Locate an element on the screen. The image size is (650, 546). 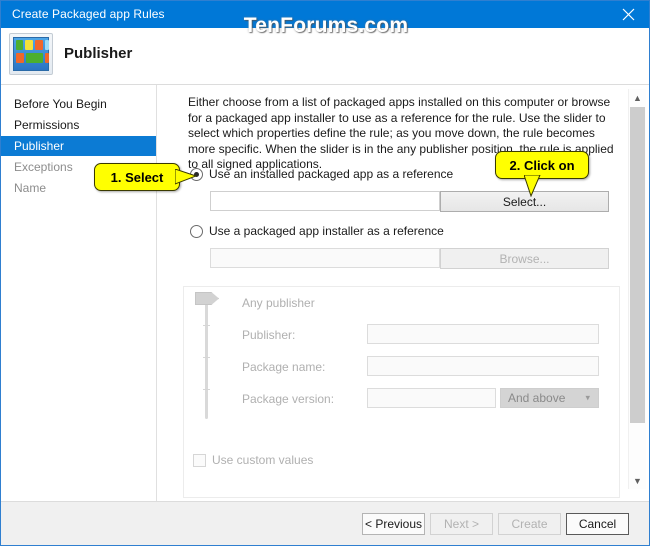
package-version-textbox is located at coordinates (431, 398).